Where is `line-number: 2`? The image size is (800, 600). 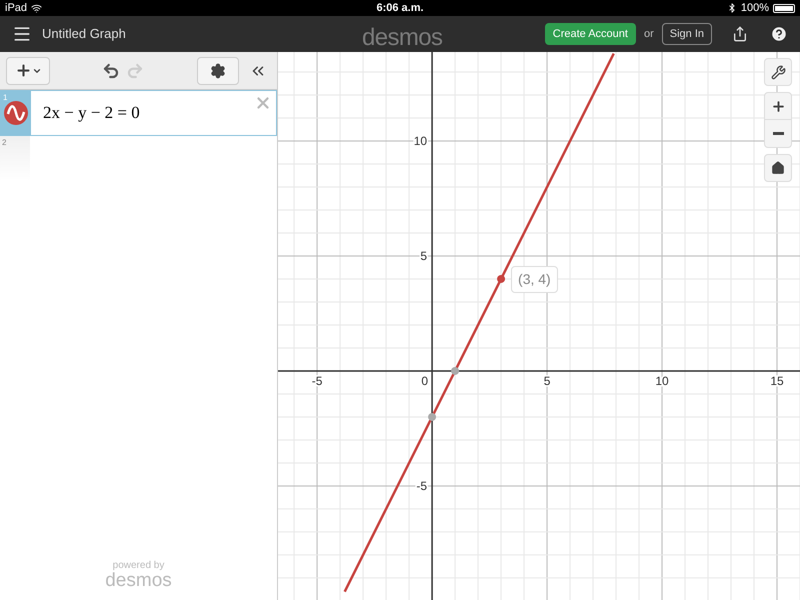
line-number: 2 is located at coordinates (4, 143).